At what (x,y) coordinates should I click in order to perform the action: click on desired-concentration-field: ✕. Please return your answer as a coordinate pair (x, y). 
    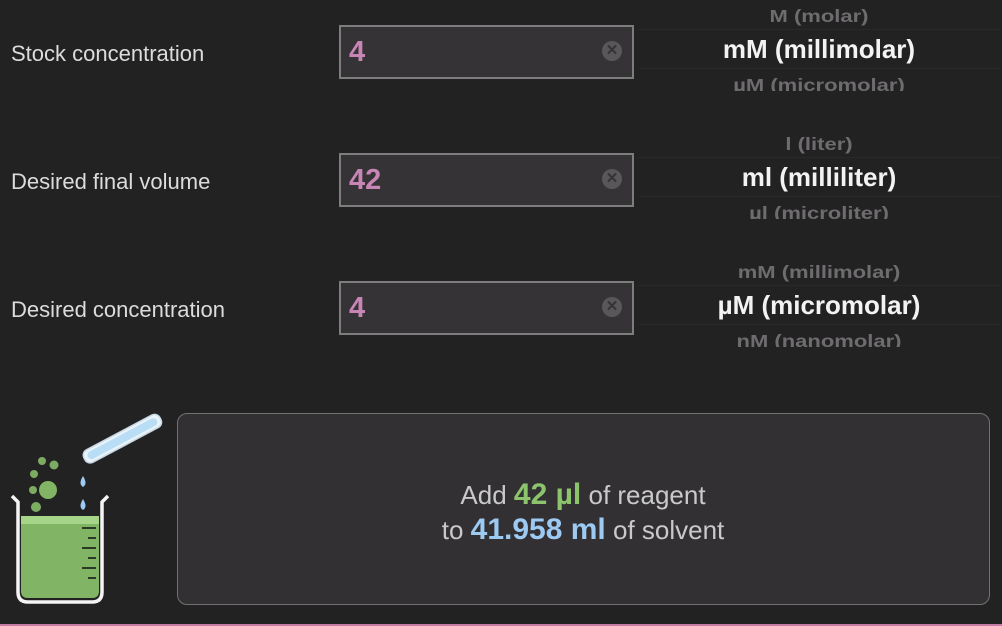
    Looking at the image, I should click on (486, 308).